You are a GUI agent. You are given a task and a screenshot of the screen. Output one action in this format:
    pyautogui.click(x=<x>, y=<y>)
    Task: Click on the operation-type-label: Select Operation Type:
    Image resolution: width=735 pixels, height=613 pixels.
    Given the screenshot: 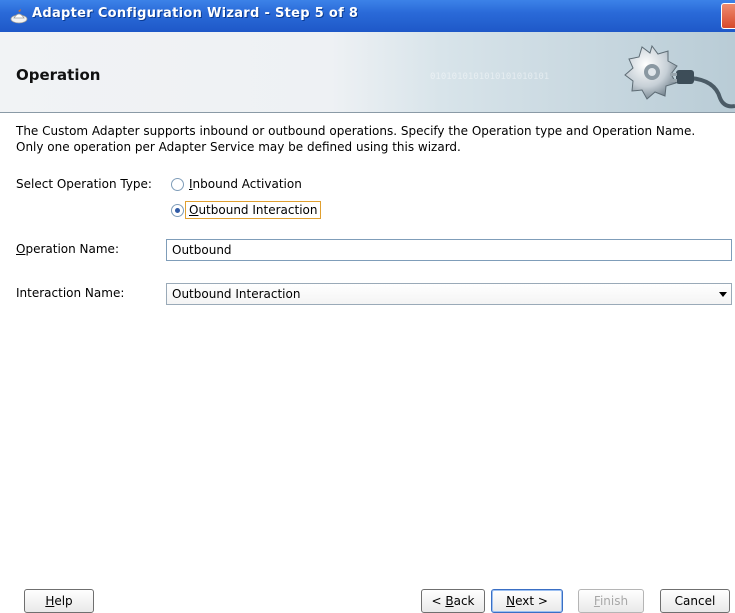 What is the action you would take?
    pyautogui.click(x=84, y=184)
    